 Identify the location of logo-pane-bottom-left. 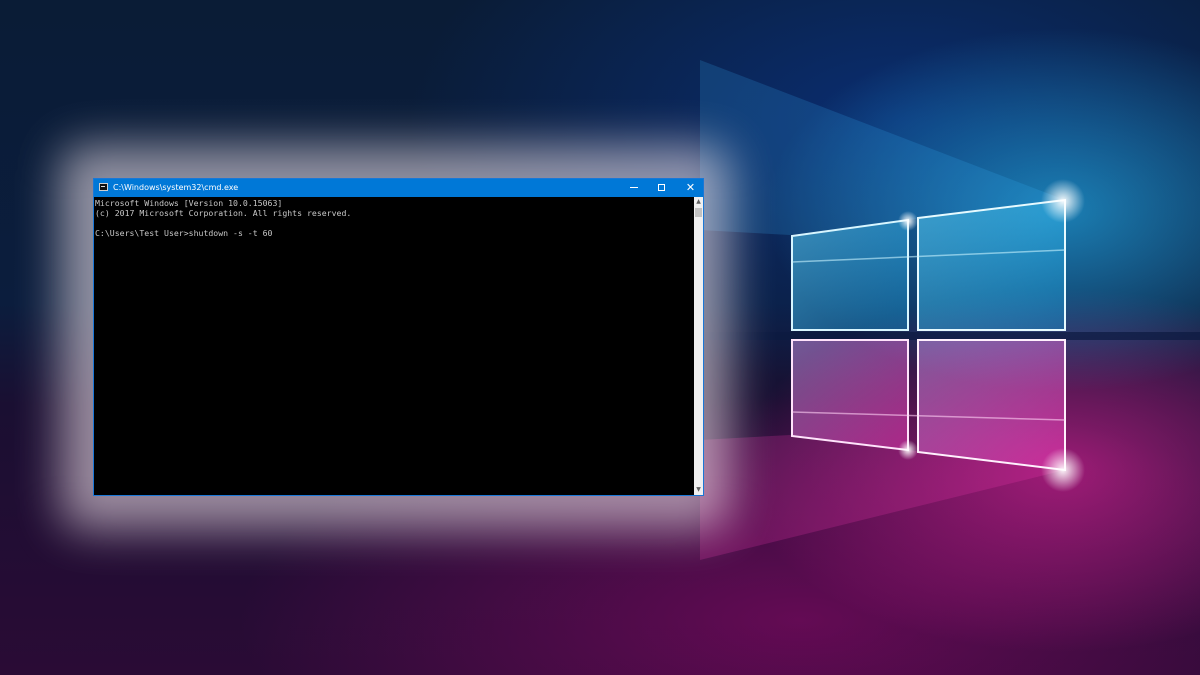
(850, 395).